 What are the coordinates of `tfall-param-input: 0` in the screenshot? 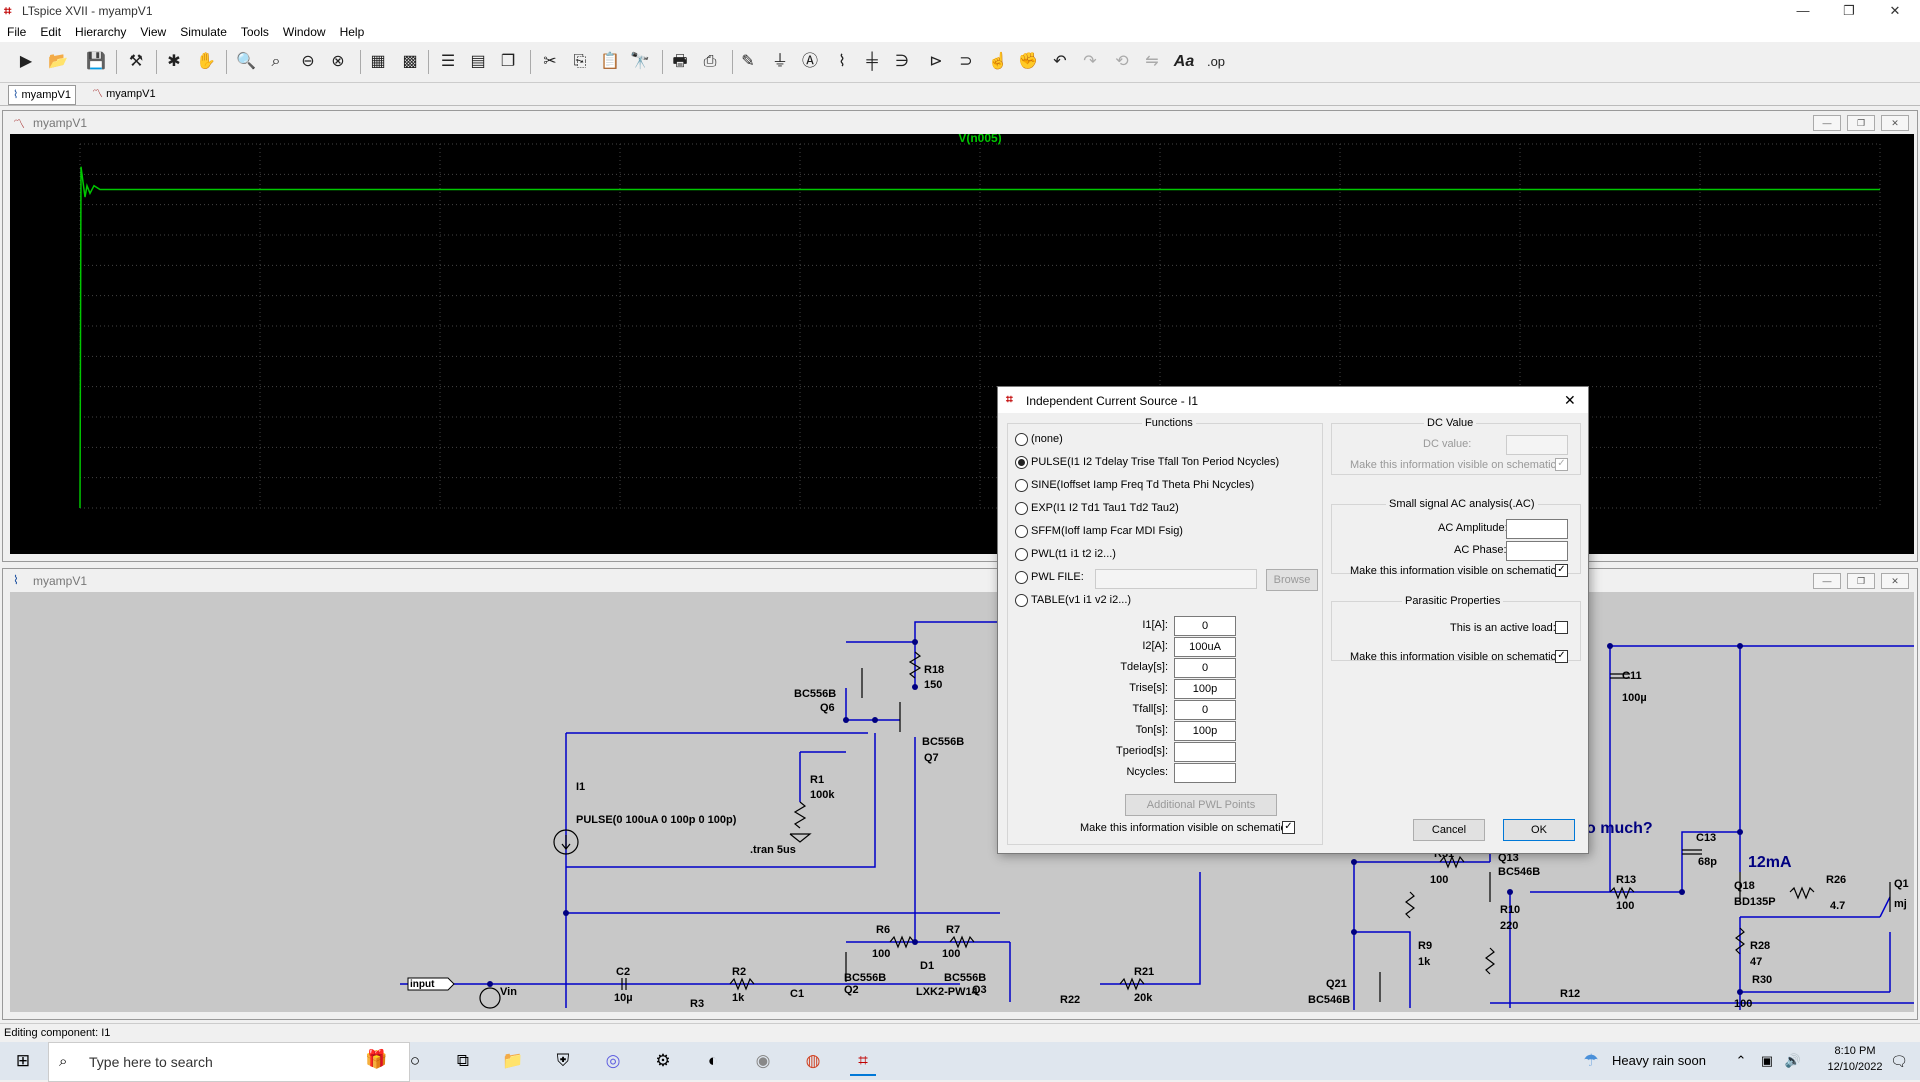 It's located at (1205, 710).